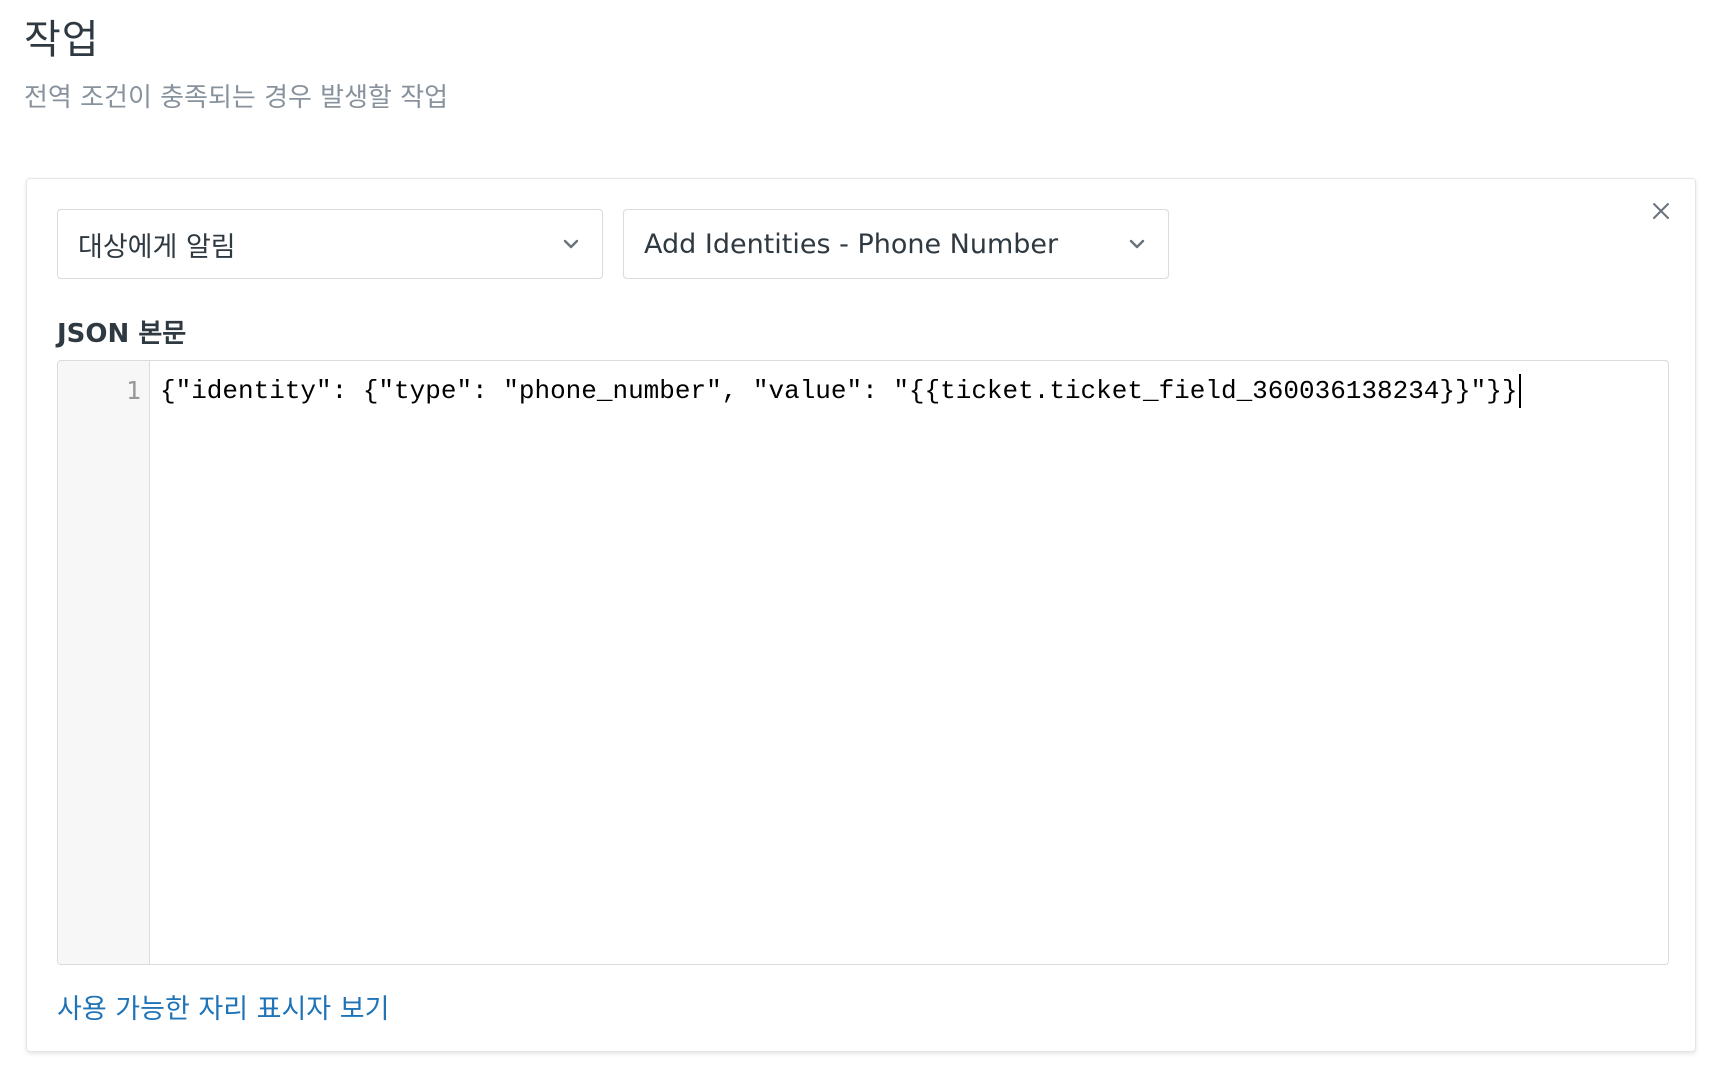 This screenshot has width=1726, height=1068. I want to click on close-icon, so click(1661, 211).